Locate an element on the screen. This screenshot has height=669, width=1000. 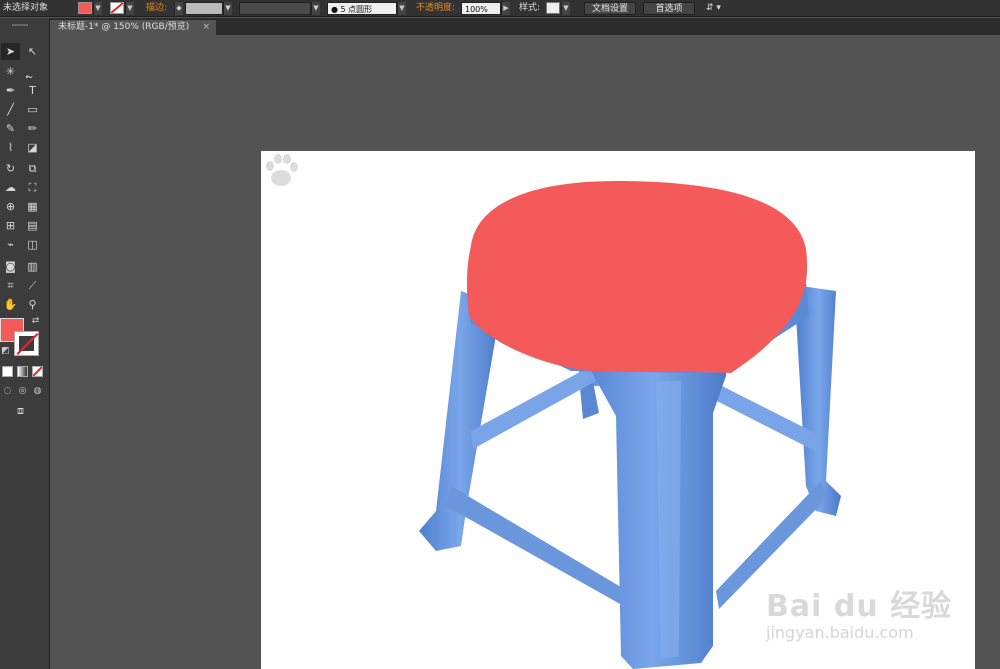
brush-definition-field: ● 5 点圆形 is located at coordinates (362, 8).